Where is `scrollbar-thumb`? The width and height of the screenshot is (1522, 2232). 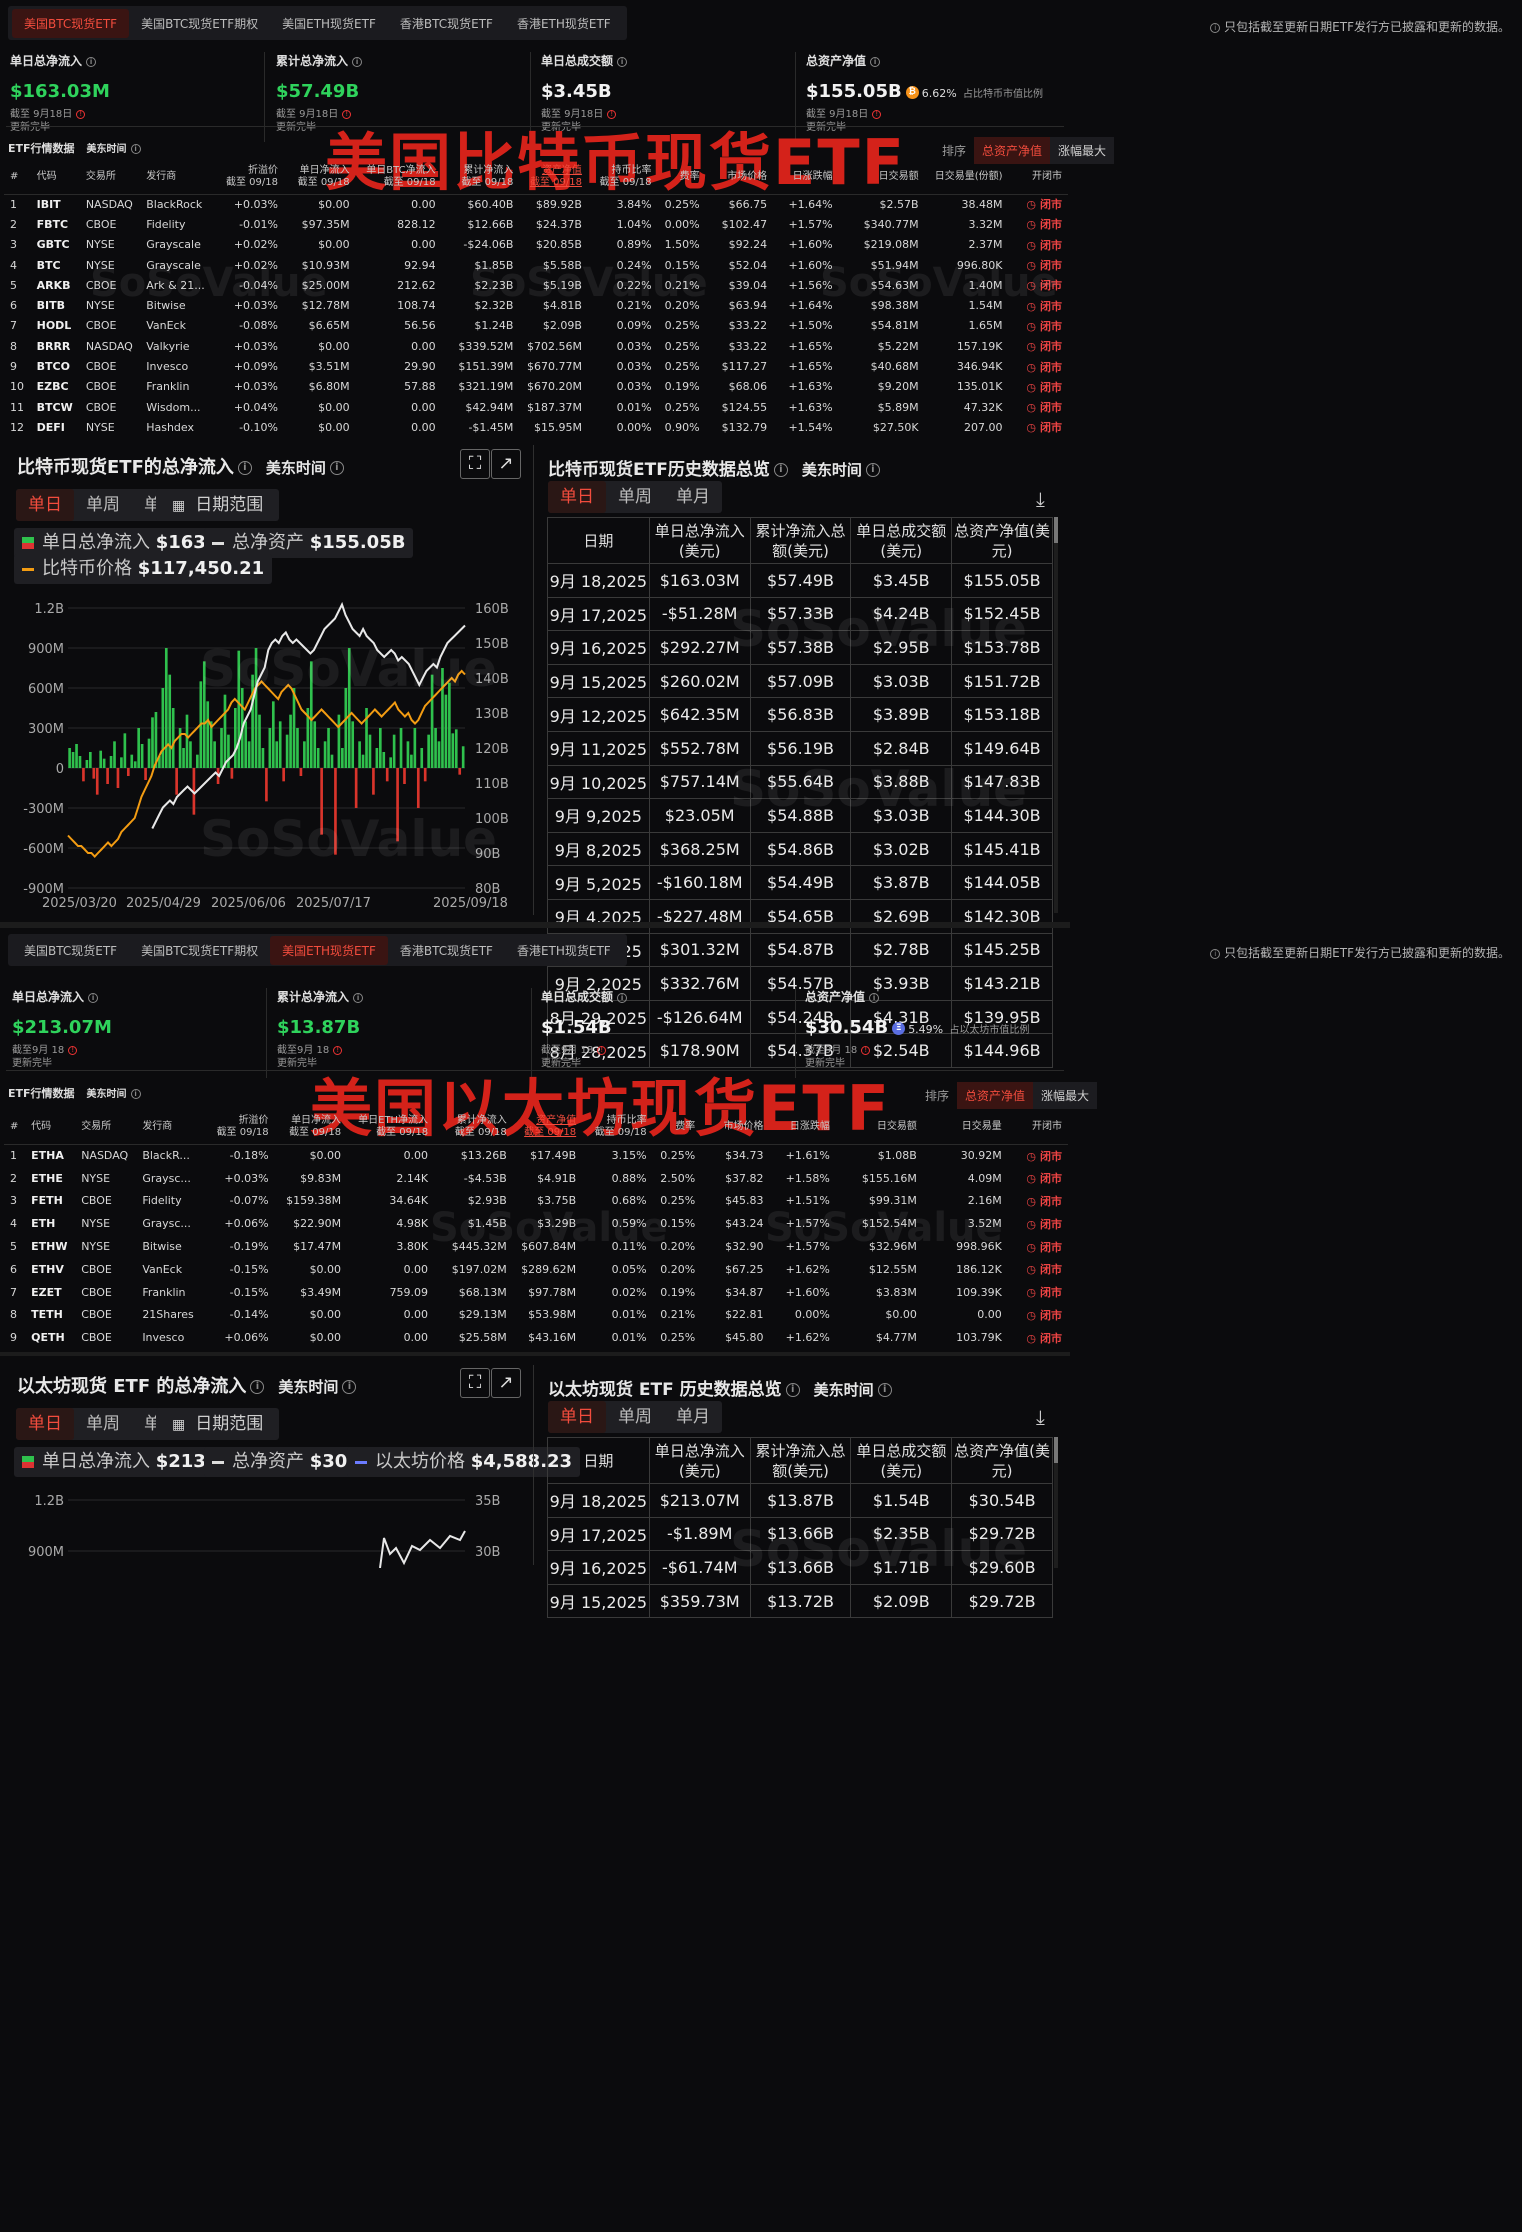 scrollbar-thumb is located at coordinates (1056, 1450).